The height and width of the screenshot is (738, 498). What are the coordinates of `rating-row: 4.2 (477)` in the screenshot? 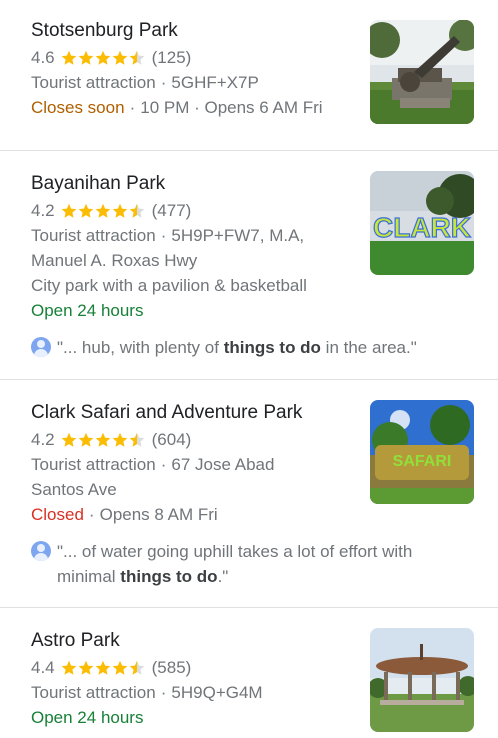 It's located at (188, 210).